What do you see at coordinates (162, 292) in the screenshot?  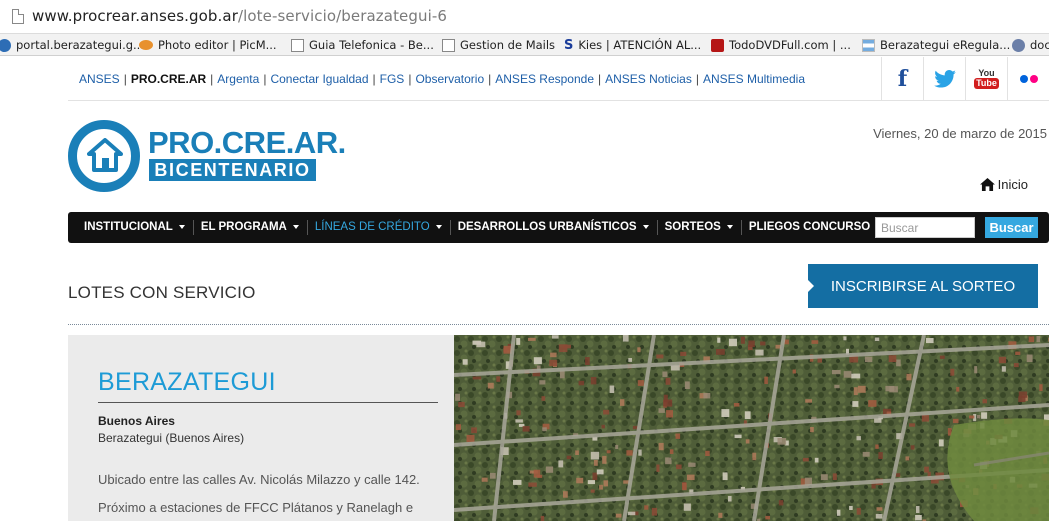 I see `section-title: LOTES CON SERVICIO` at bounding box center [162, 292].